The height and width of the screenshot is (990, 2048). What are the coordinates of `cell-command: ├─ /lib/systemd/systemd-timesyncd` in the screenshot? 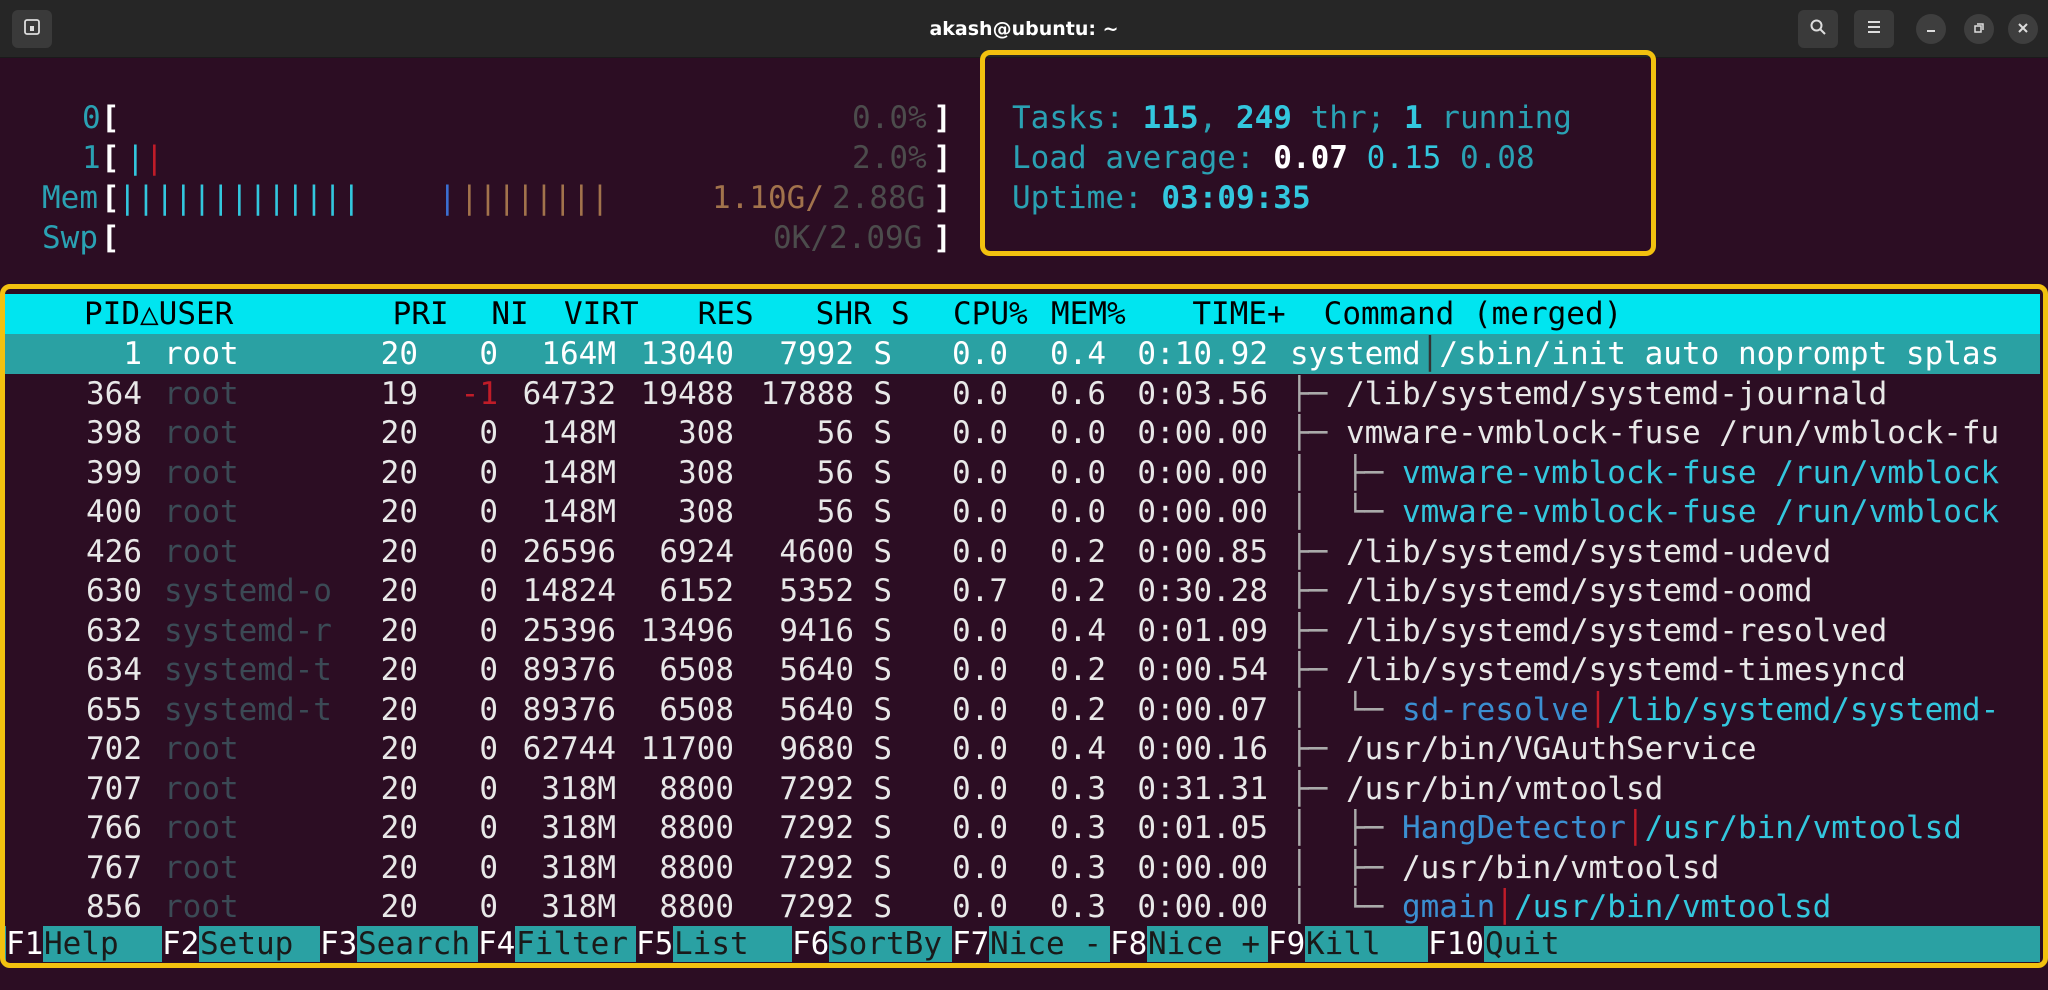 It's located at (1665, 670).